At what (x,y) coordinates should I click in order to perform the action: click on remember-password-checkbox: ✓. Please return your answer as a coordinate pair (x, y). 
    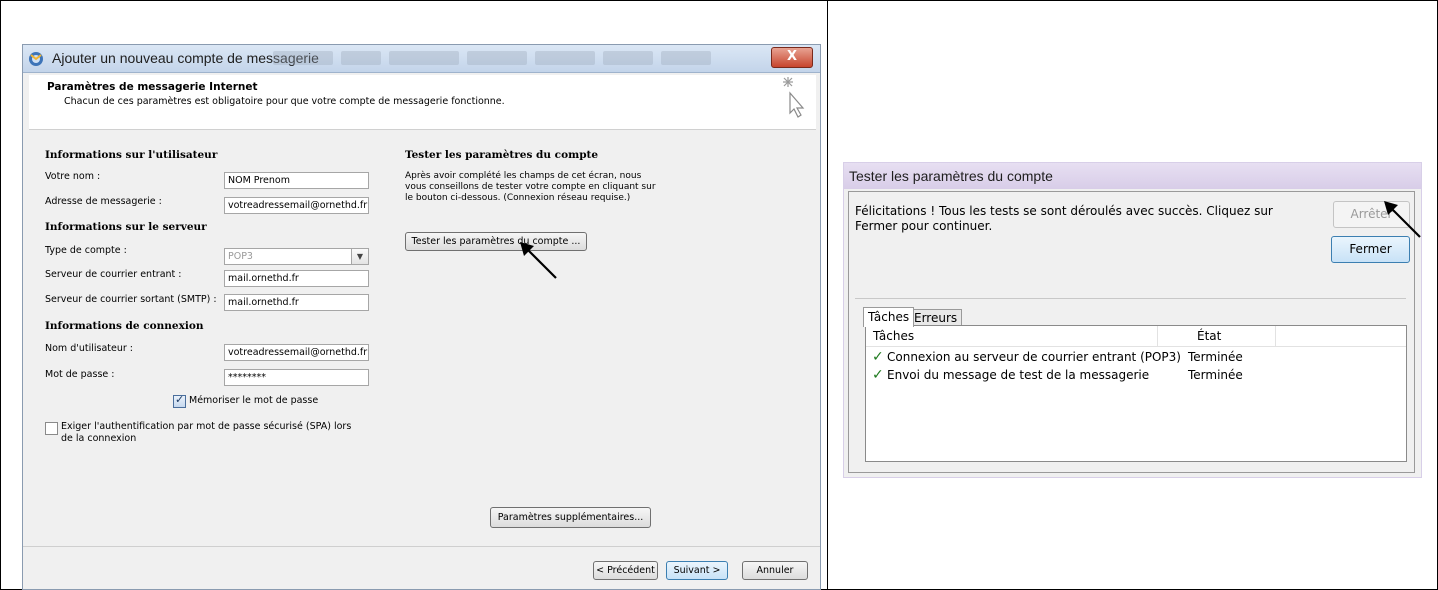
    Looking at the image, I should click on (179, 400).